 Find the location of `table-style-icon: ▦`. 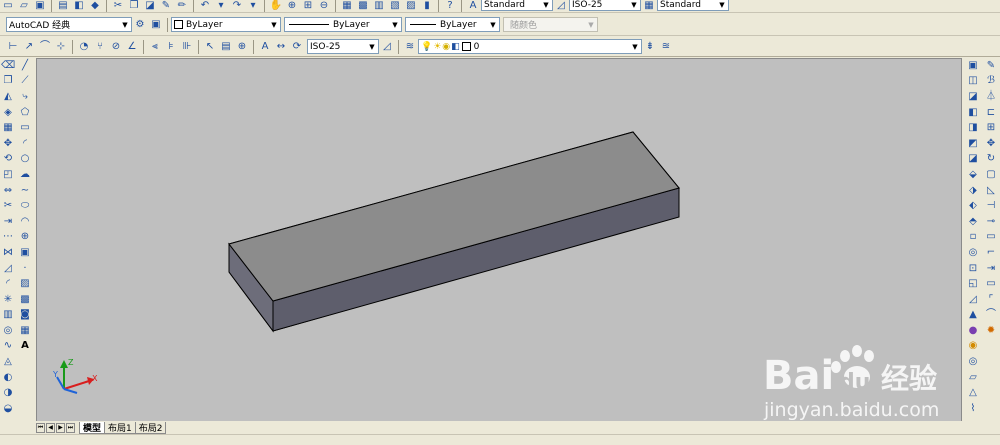

table-style-icon: ▦ is located at coordinates (649, 6).